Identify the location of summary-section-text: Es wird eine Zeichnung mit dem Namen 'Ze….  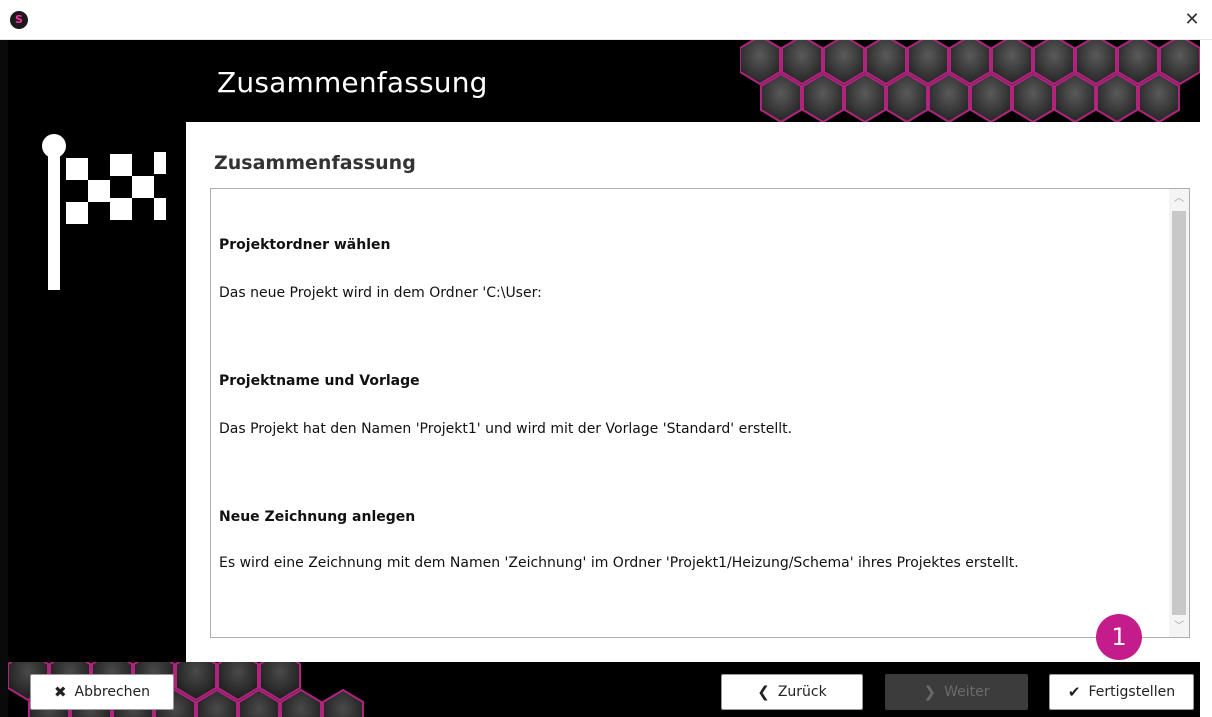
(619, 563).